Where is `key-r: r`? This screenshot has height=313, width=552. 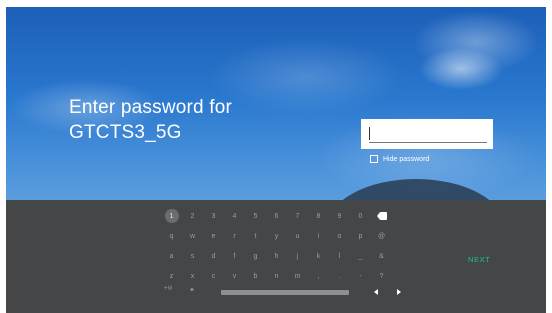
key-r: r is located at coordinates (234, 236).